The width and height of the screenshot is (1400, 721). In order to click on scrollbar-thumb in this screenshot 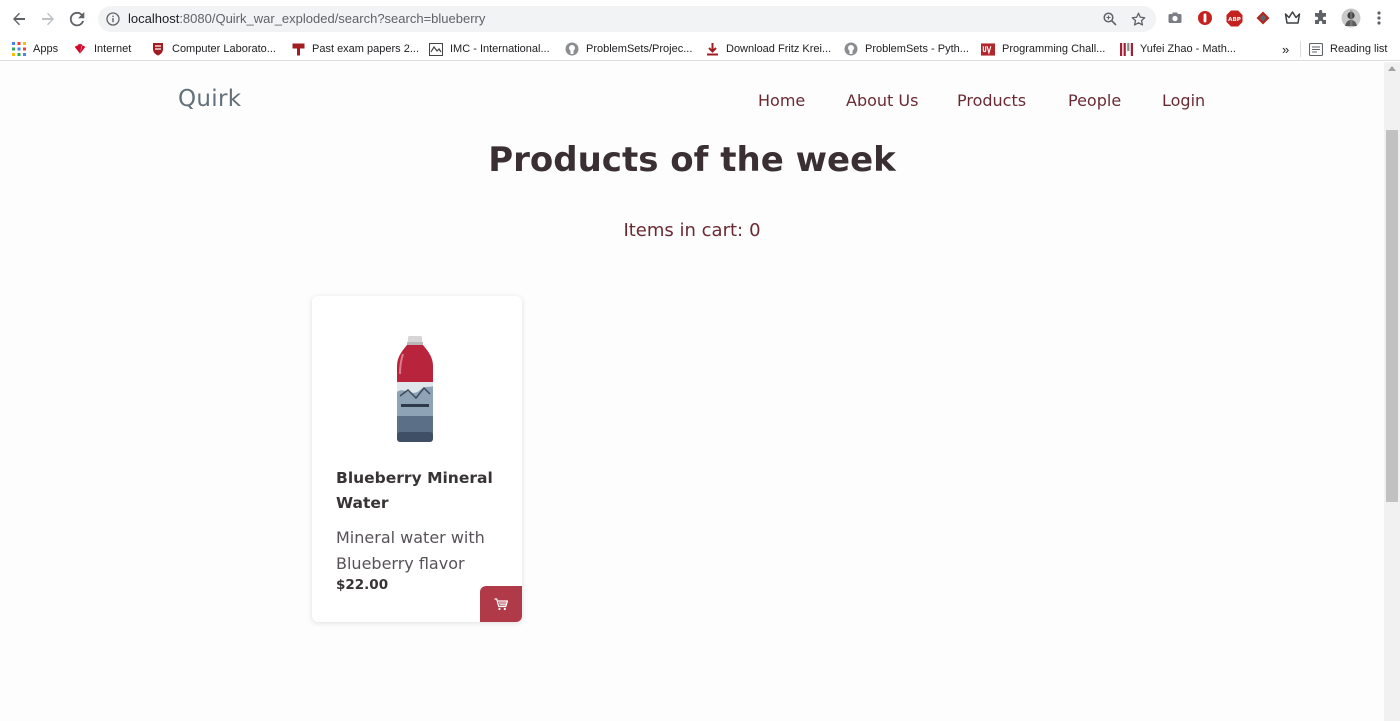, I will do `click(1392, 316)`.